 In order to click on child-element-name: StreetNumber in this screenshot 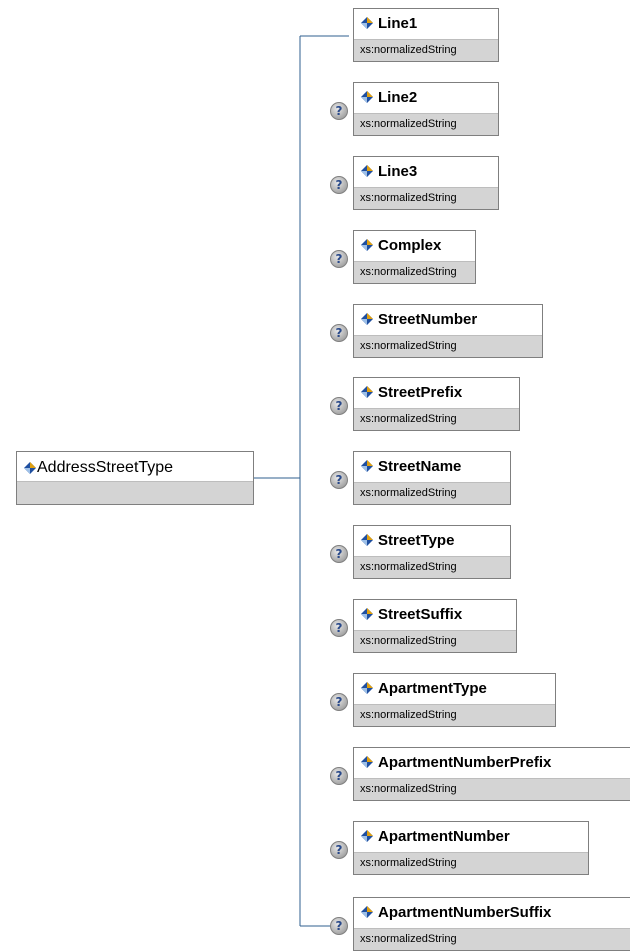, I will do `click(428, 319)`.